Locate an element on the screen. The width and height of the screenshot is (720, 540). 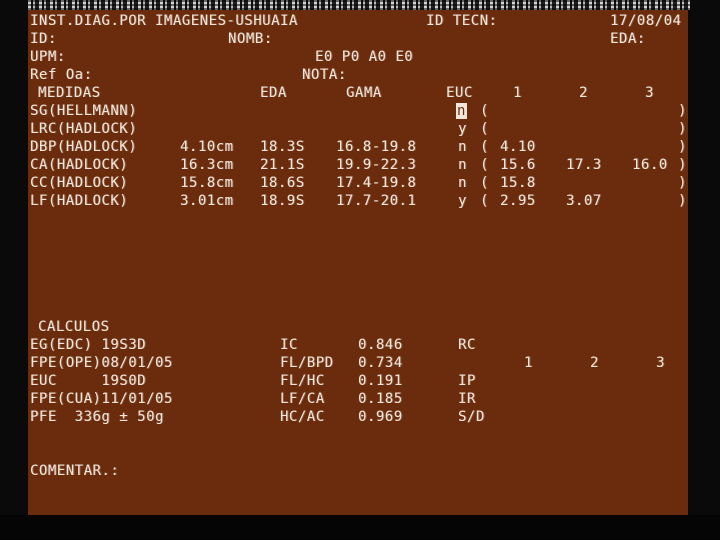
id-tecn-label: ID TECN: is located at coordinates (462, 21).